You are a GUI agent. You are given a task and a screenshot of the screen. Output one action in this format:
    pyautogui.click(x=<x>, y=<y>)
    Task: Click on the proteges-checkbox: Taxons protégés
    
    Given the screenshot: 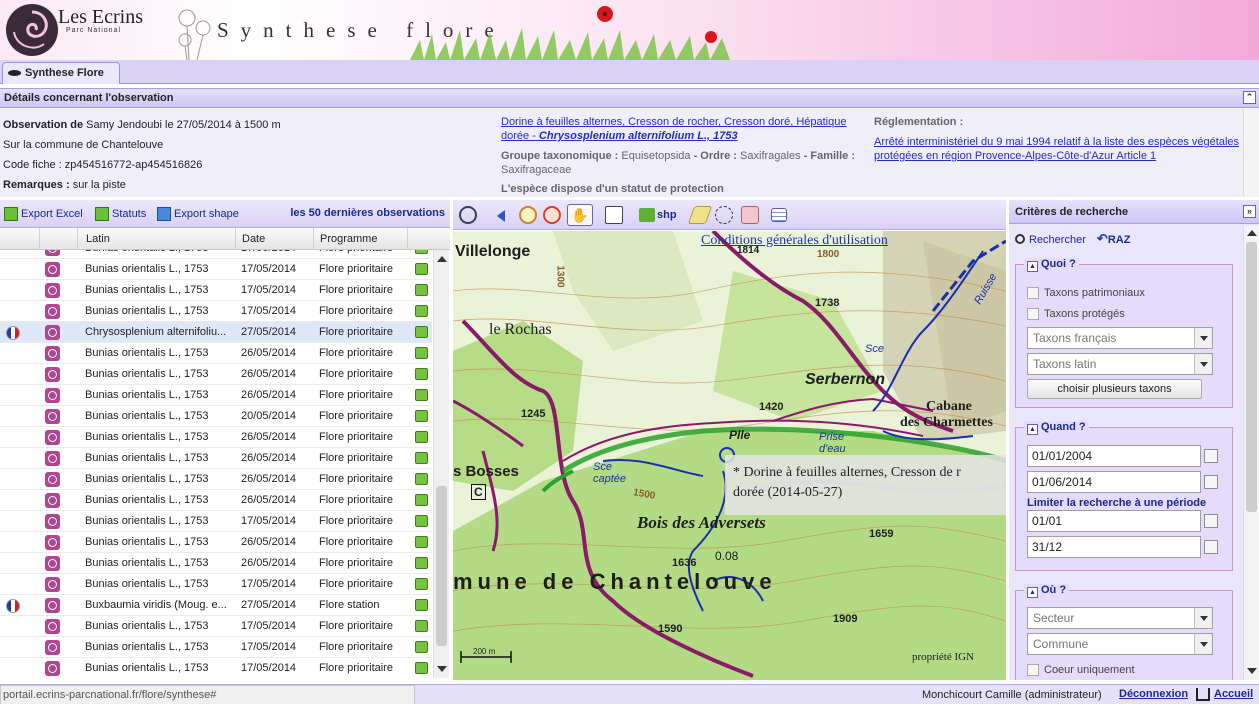 What is the action you would take?
    pyautogui.click(x=1076, y=314)
    